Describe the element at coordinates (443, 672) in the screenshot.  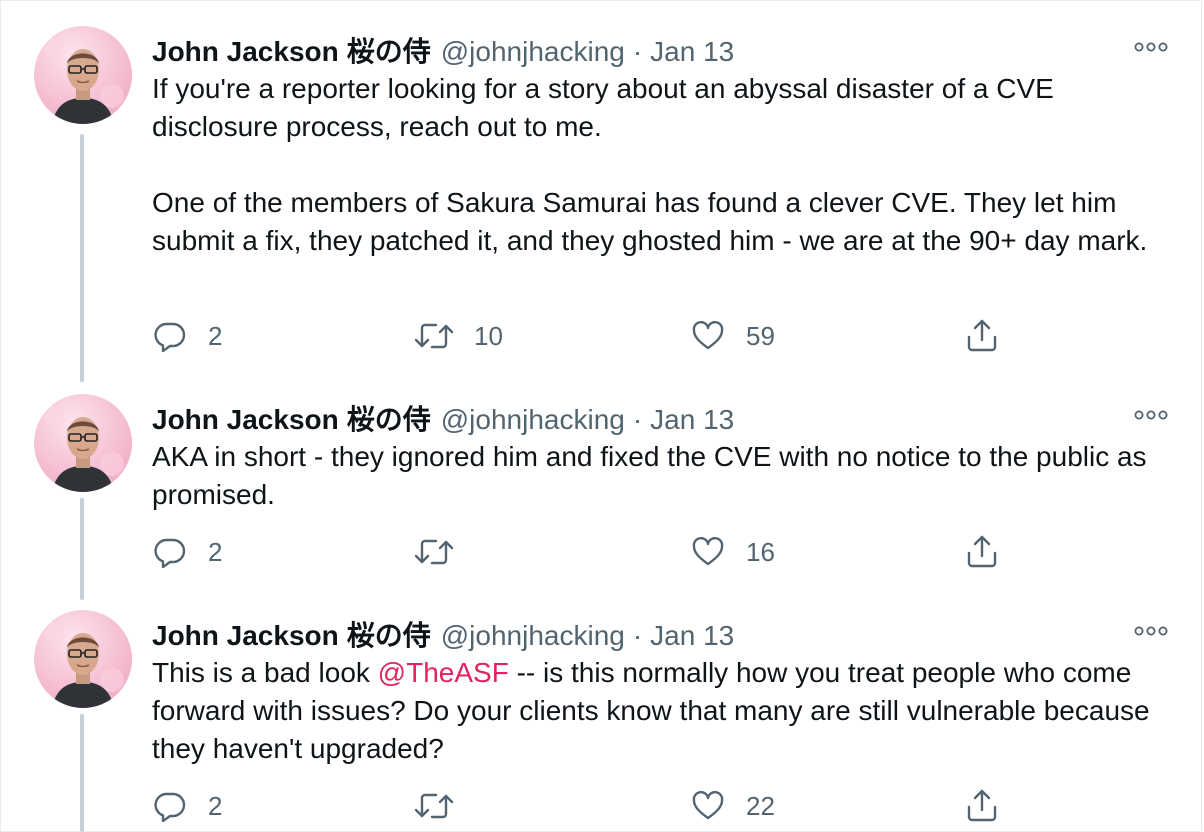
I see `mention-link: @TheASF` at that location.